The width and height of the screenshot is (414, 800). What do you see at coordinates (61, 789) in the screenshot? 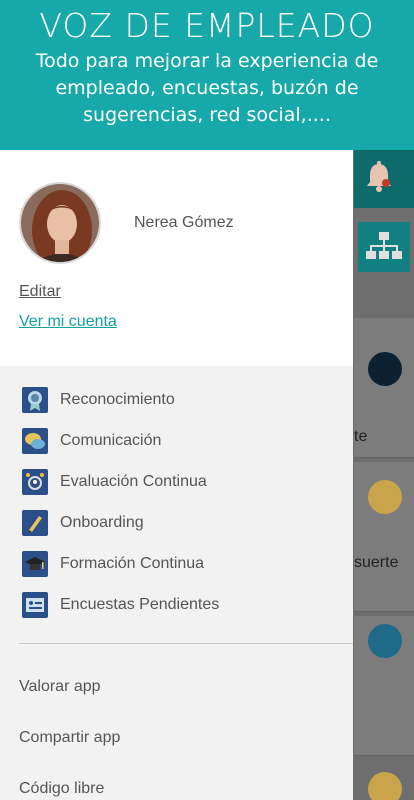
I see `free-code-link: Código libre` at bounding box center [61, 789].